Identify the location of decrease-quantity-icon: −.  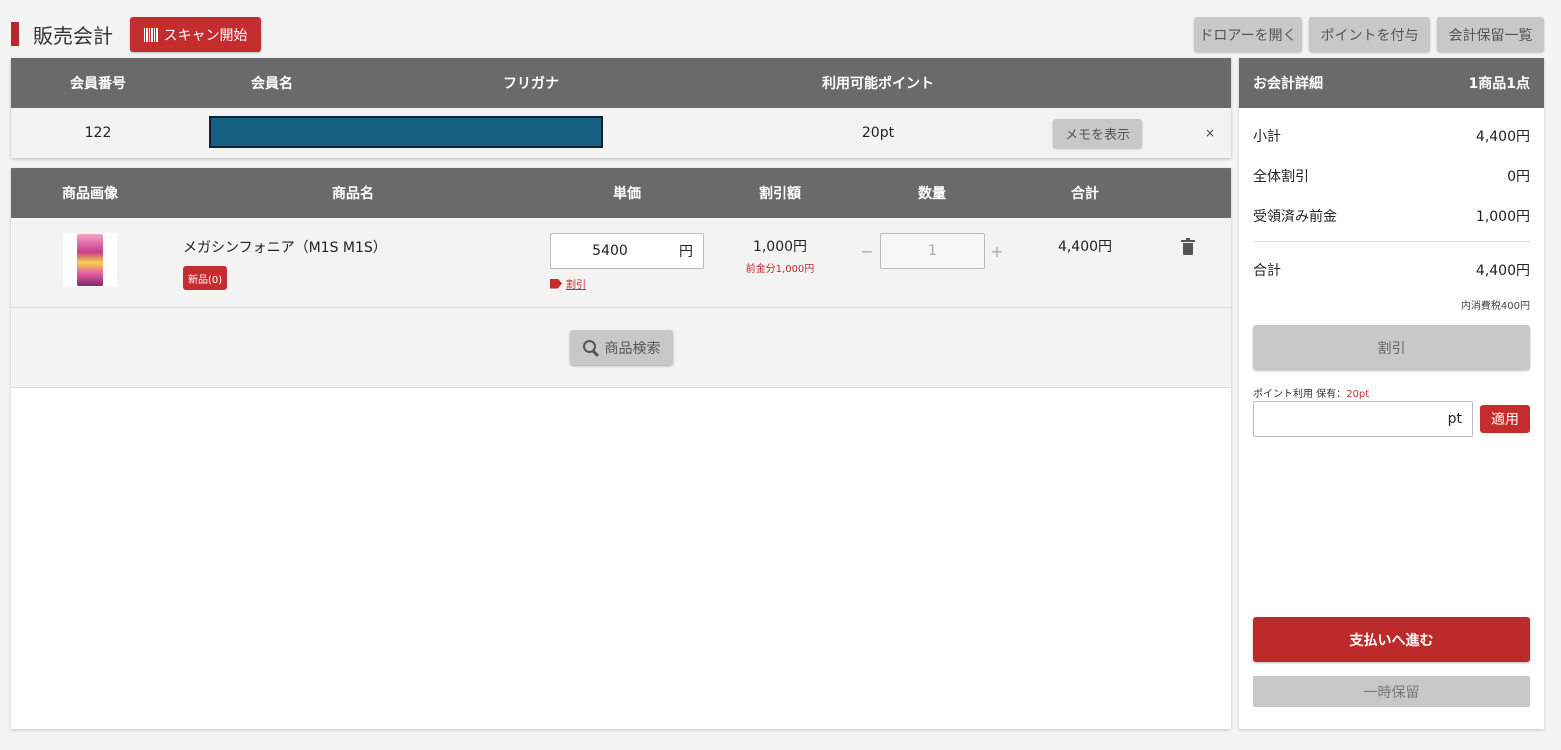
(867, 251).